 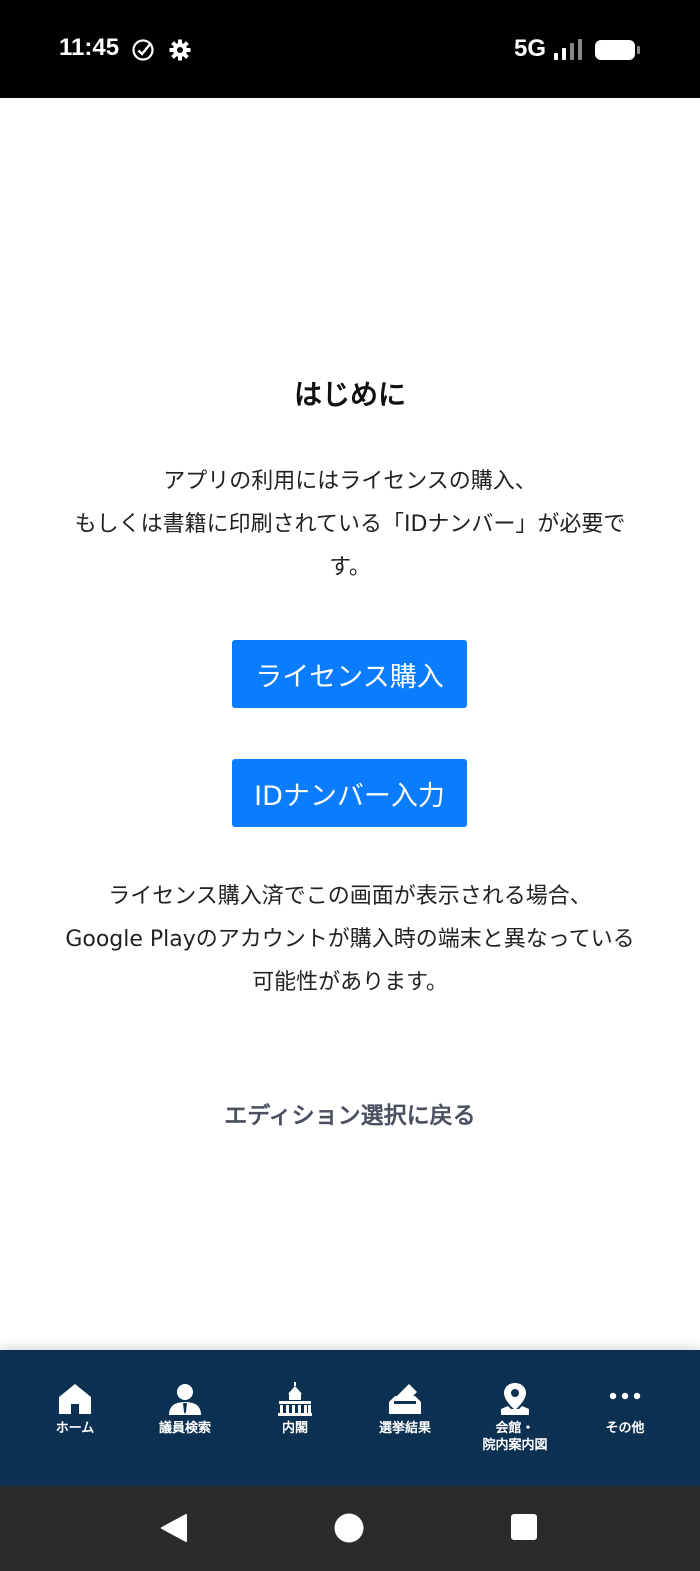 I want to click on tab-cabinet: 内閣, so click(x=295, y=1418).